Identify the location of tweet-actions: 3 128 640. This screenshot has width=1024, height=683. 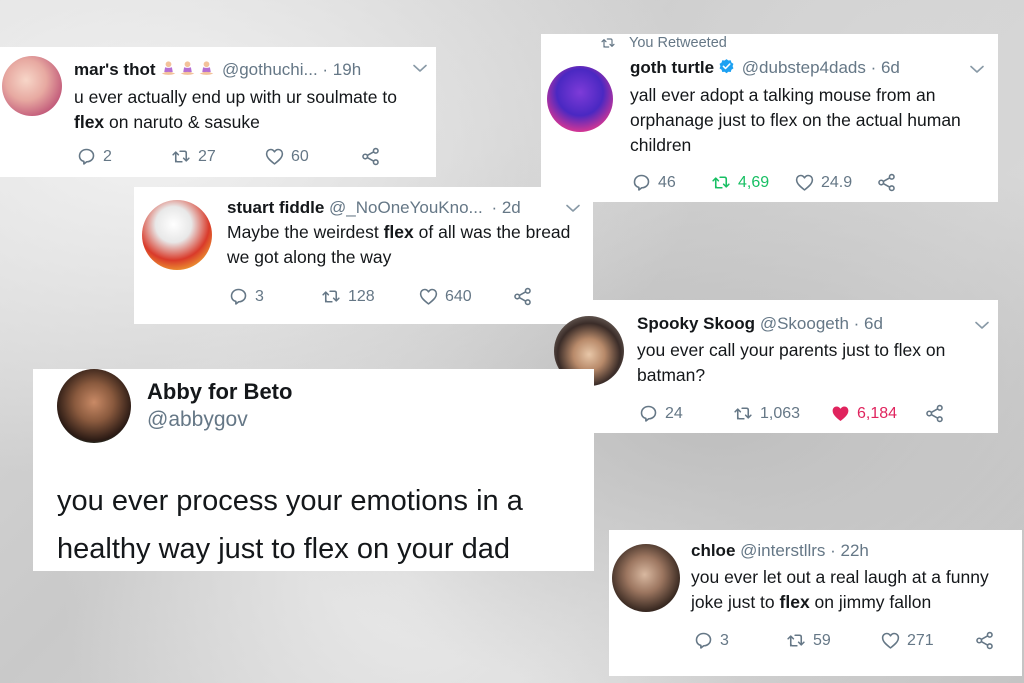
(380, 296).